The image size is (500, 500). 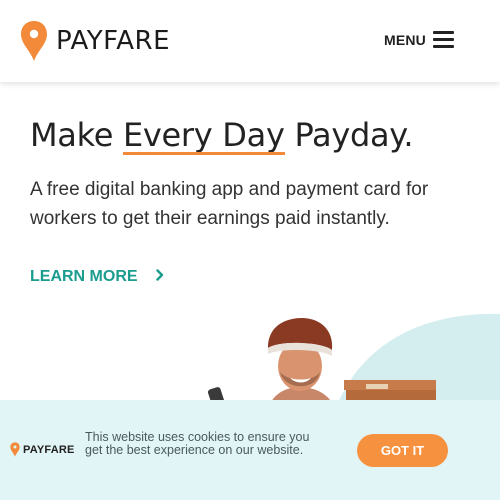 I want to click on menu-button: MENU, so click(x=419, y=39).